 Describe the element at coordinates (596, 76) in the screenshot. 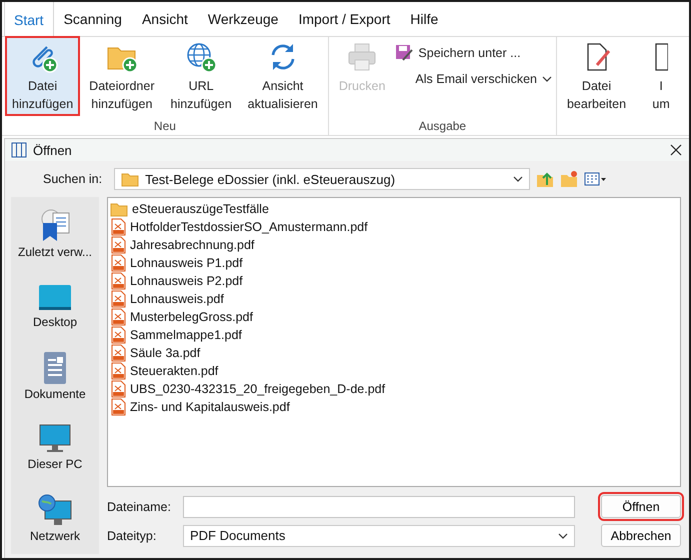

I see `ribbon-button: Datei bearbeiten` at that location.